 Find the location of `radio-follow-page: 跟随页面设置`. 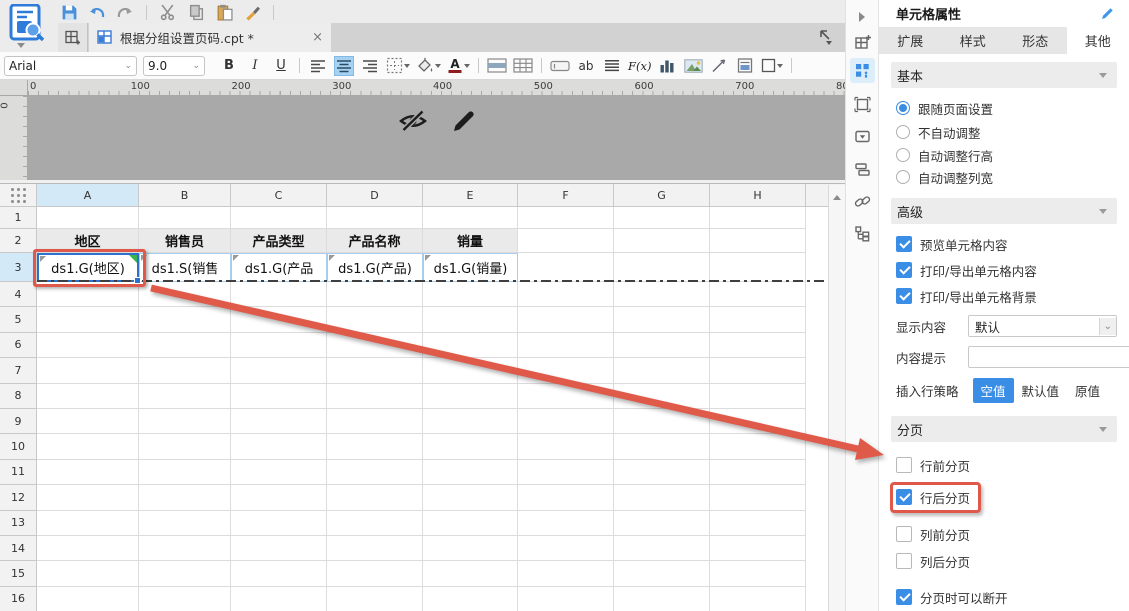

radio-follow-page: 跟随页面设置 is located at coordinates (1004, 108).